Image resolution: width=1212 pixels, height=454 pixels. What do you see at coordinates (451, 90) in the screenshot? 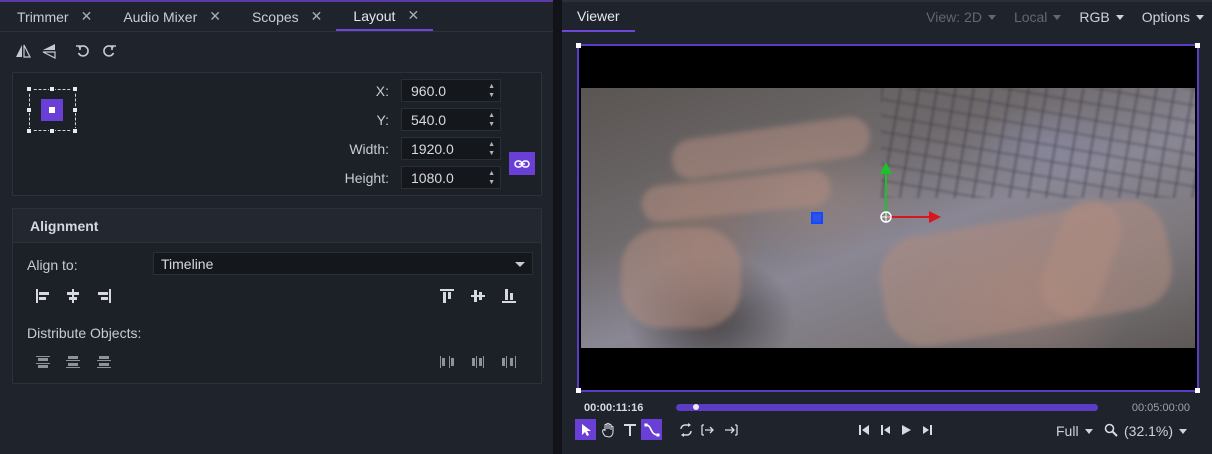
I see `x-input: 960.0 ▲ ▼` at bounding box center [451, 90].